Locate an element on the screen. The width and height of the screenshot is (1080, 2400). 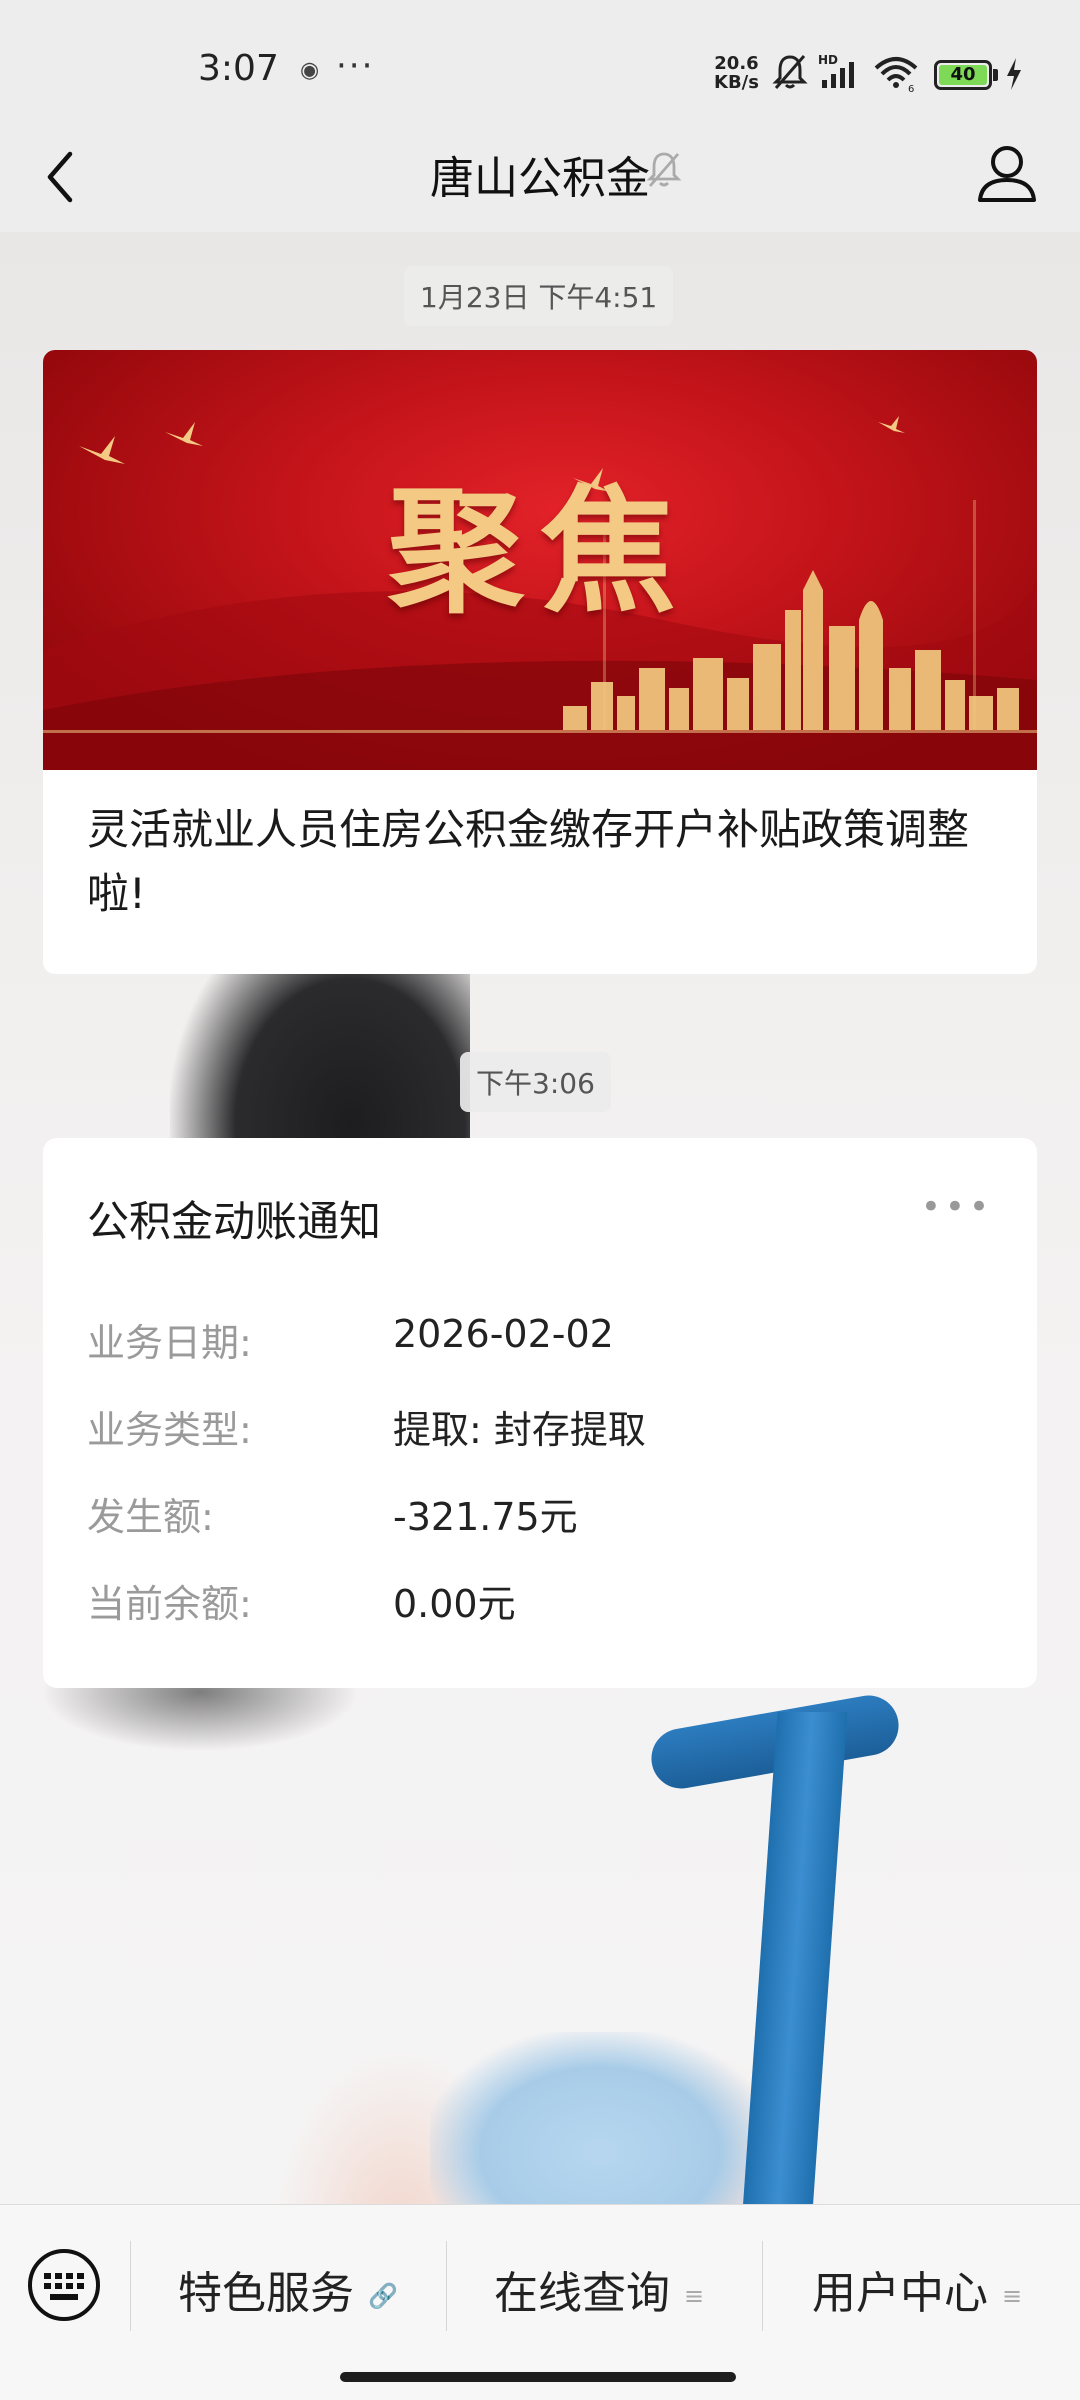
battery-icon: 40 is located at coordinates (963, 75).